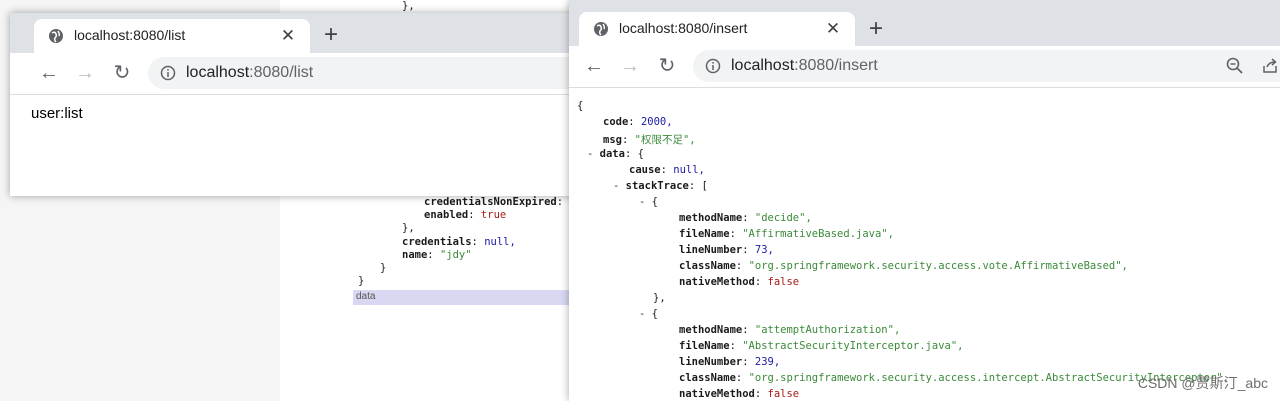 The height and width of the screenshot is (401, 1280). I want to click on address-bar: localhost:8080/insert, so click(986, 66).